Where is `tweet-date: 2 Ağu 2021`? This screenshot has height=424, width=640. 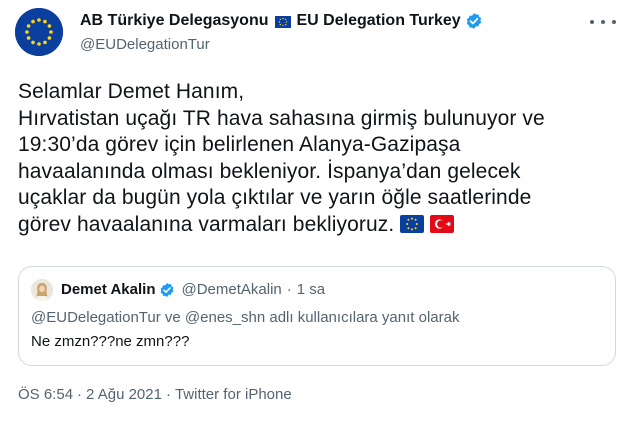
tweet-date: 2 Ağu 2021 is located at coordinates (124, 394).